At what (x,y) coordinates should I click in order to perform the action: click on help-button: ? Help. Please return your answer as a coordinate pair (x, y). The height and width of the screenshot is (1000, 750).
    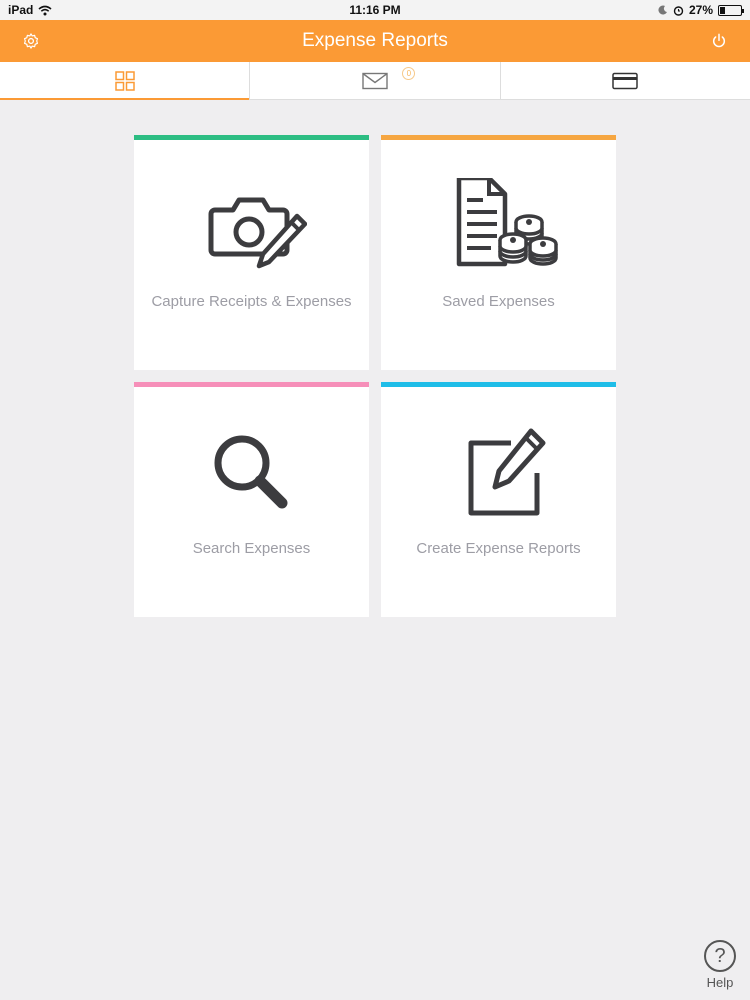
    Looking at the image, I should click on (720, 967).